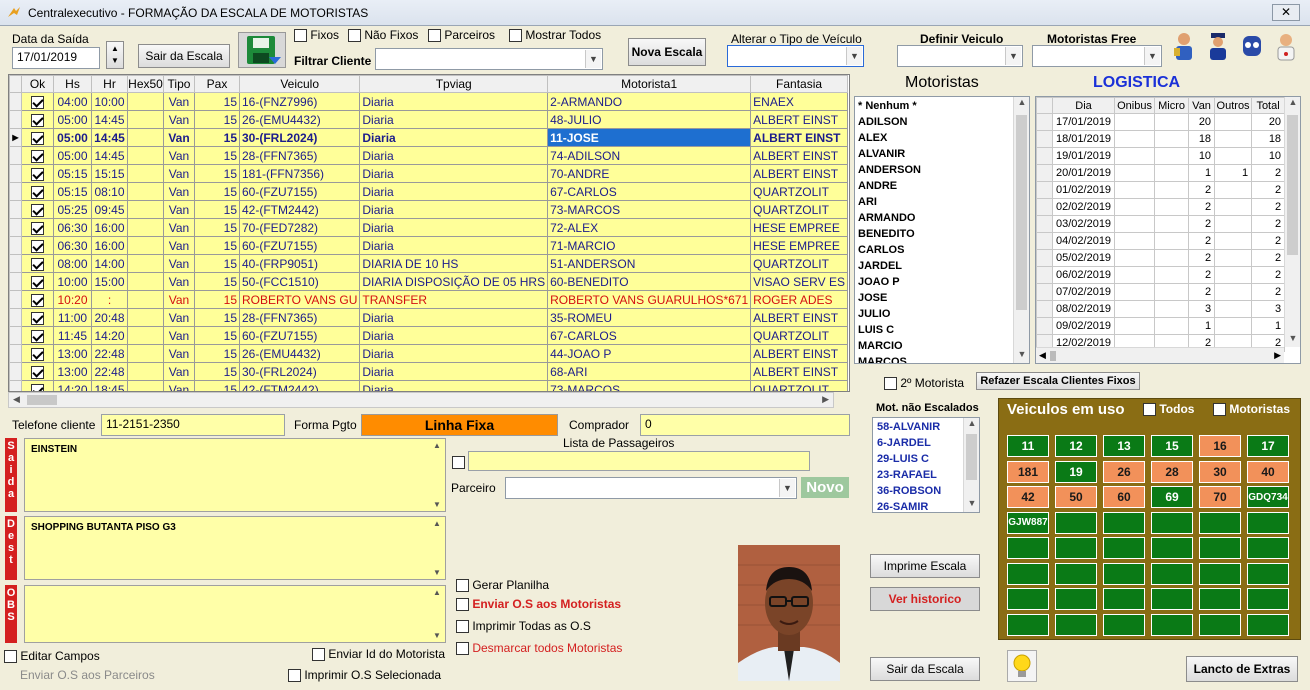  Describe the element at coordinates (434, 36) in the screenshot. I see `parceiros-checkbox` at that location.